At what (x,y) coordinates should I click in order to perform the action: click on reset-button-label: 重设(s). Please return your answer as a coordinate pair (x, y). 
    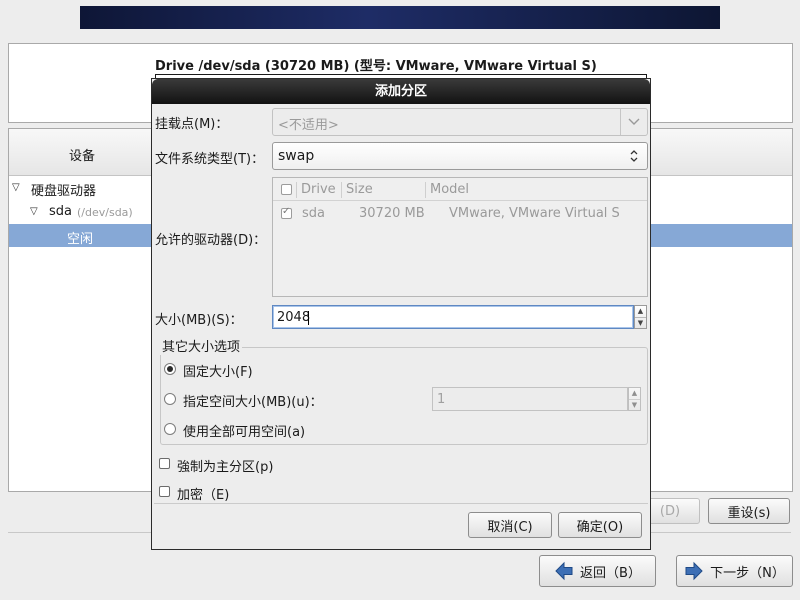
    Looking at the image, I should click on (749, 513).